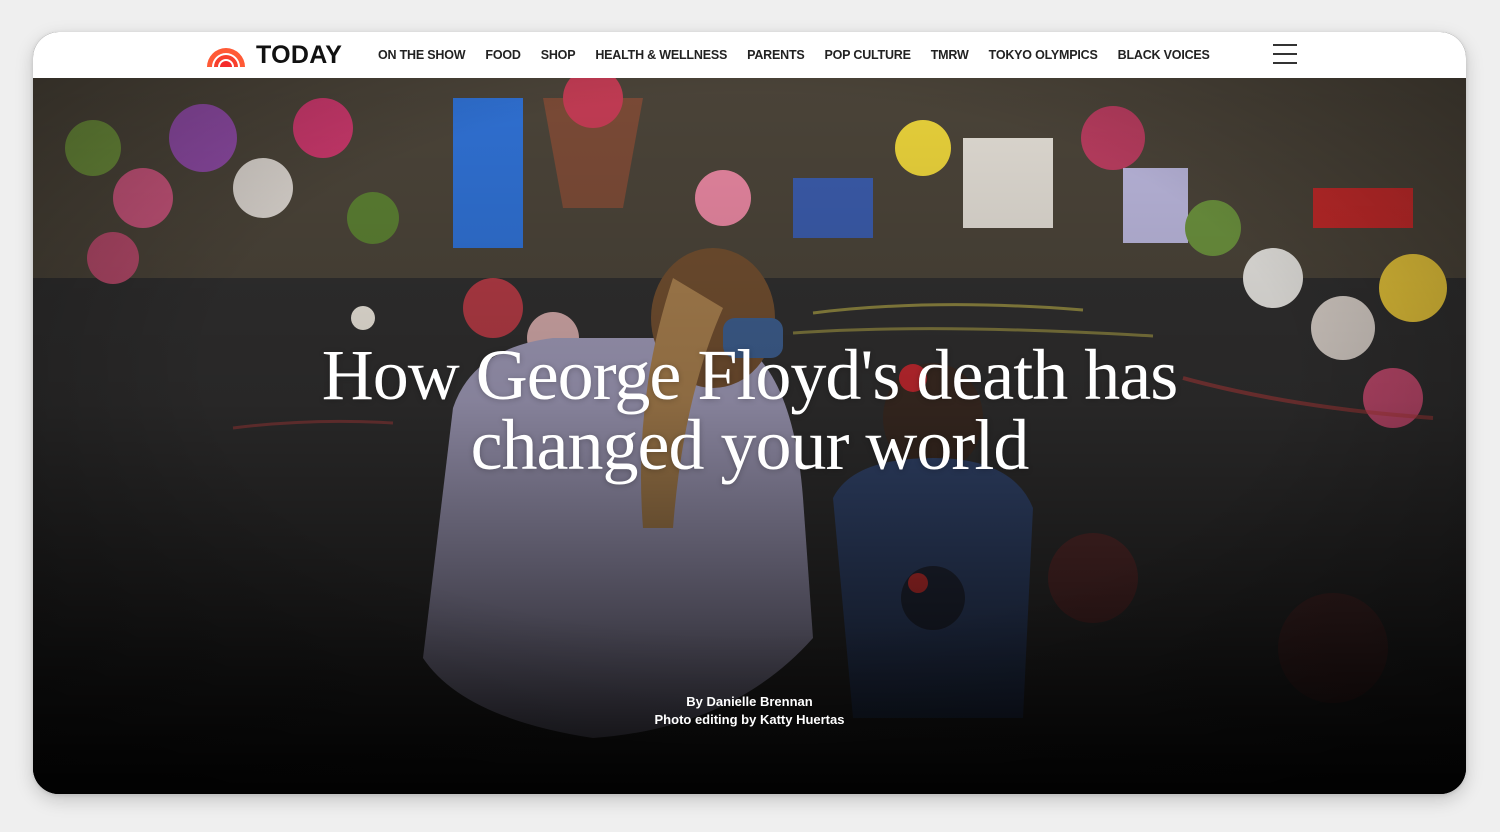 The image size is (1500, 832). Describe the element at coordinates (950, 55) in the screenshot. I see `nav-item-tmrw: TMRW` at that location.